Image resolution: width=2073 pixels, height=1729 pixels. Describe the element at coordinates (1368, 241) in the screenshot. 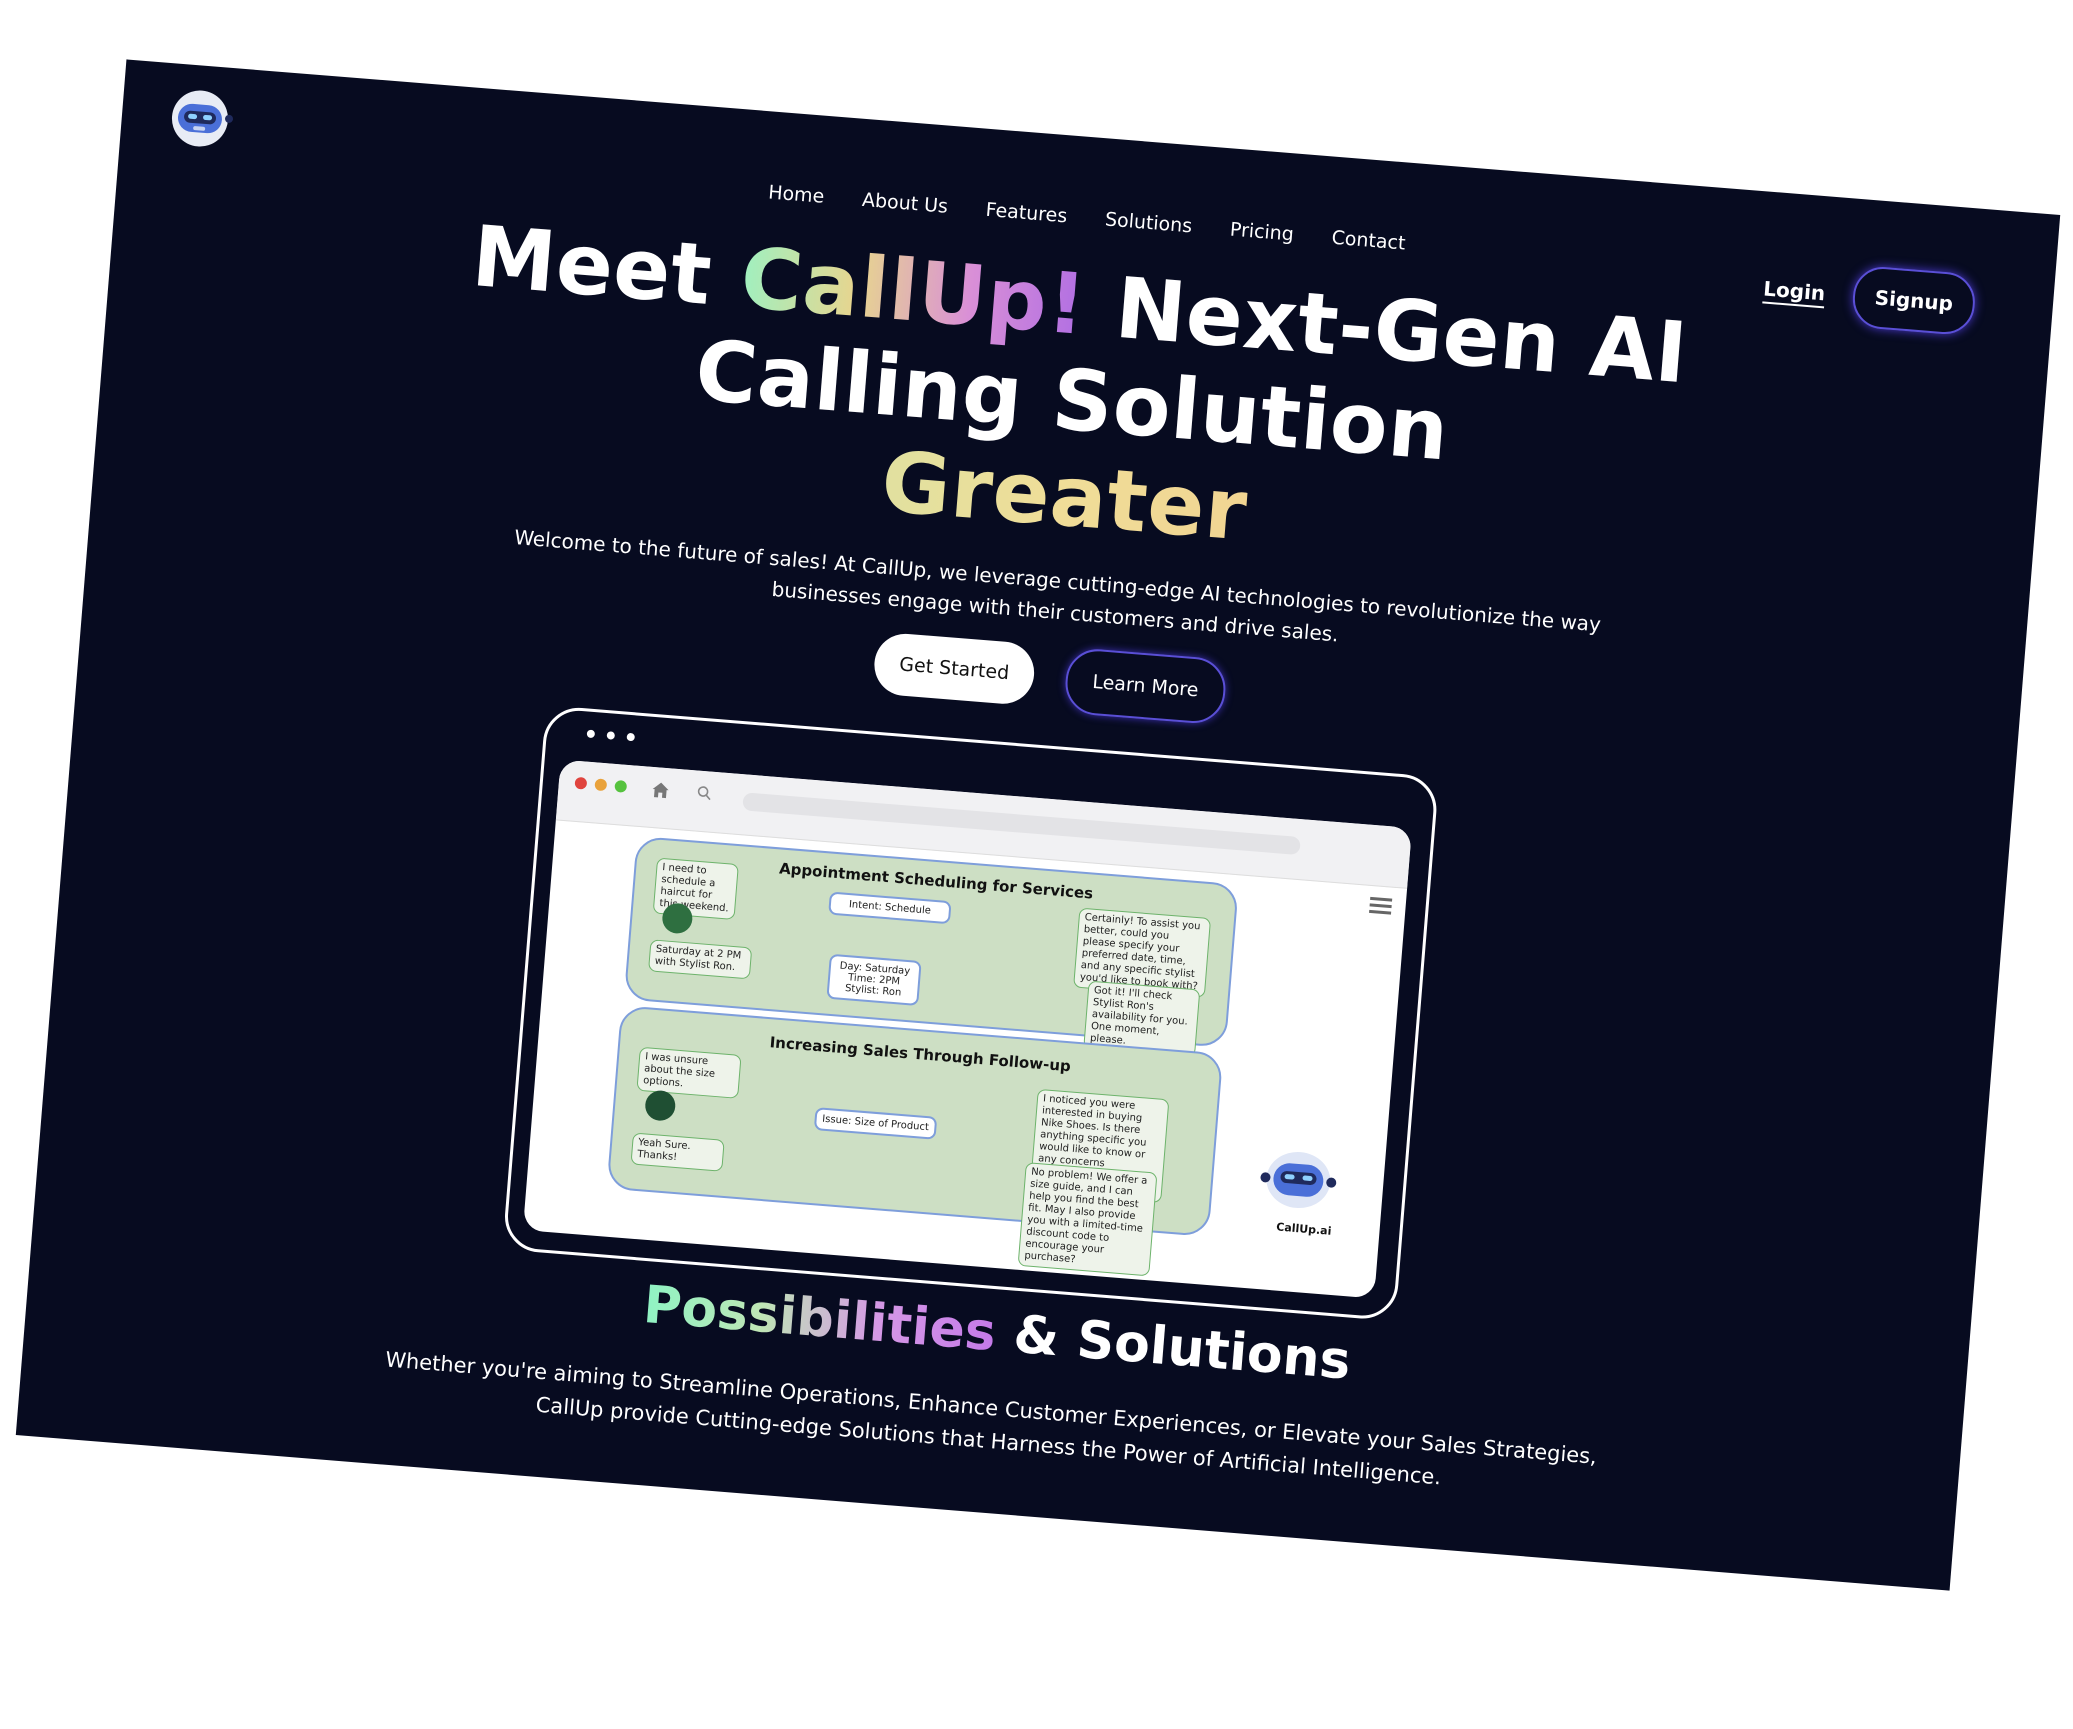

I see `nav-contact: Contact` at that location.